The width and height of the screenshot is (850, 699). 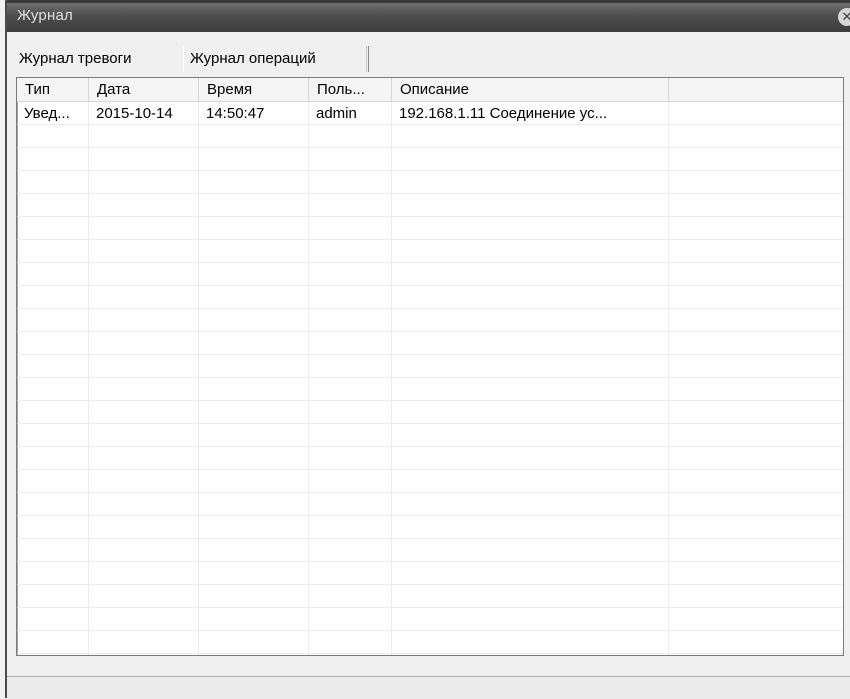 What do you see at coordinates (336, 113) in the screenshot?
I see `cell-user: admin` at bounding box center [336, 113].